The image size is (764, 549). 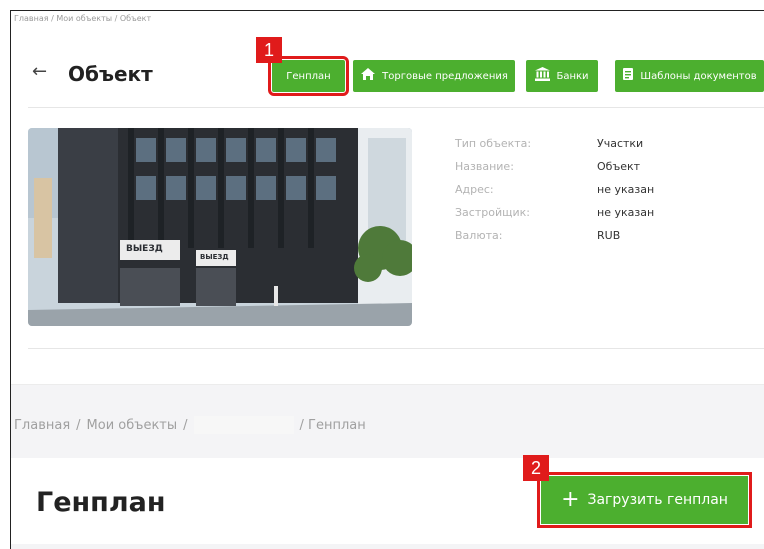 What do you see at coordinates (619, 166) in the screenshot?
I see `property-value: Объект` at bounding box center [619, 166].